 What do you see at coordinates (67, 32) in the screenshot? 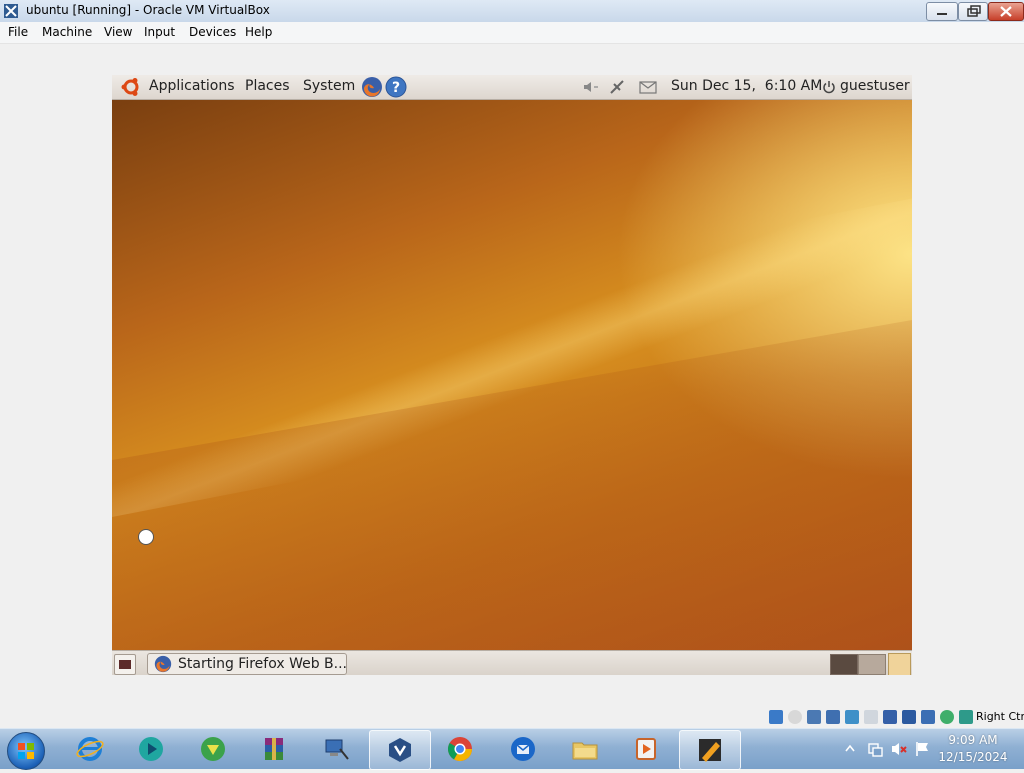
I see `menu-machine: Machine` at bounding box center [67, 32].